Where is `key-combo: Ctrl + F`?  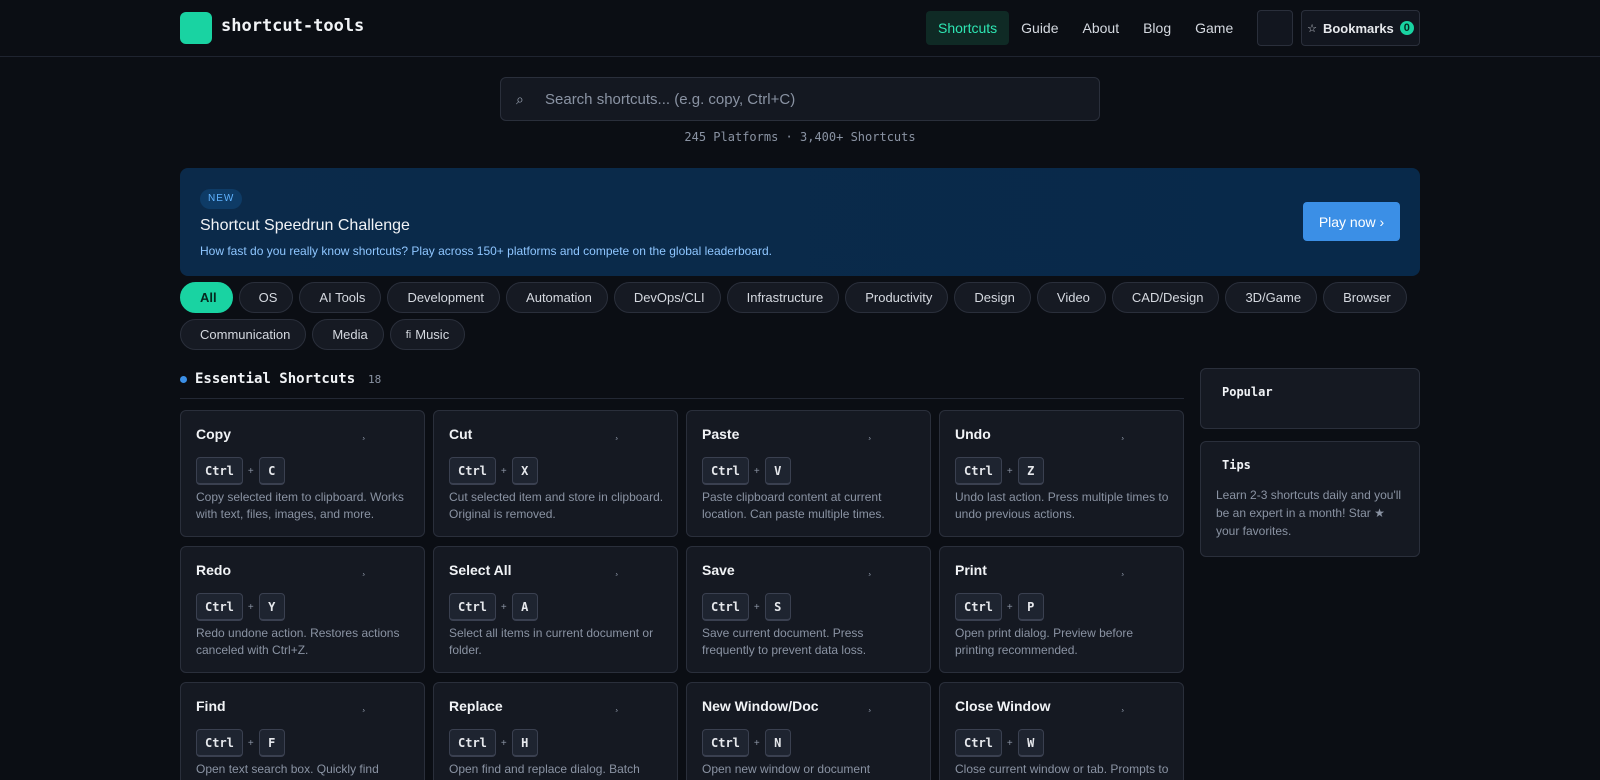
key-combo: Ctrl + F is located at coordinates (240, 743).